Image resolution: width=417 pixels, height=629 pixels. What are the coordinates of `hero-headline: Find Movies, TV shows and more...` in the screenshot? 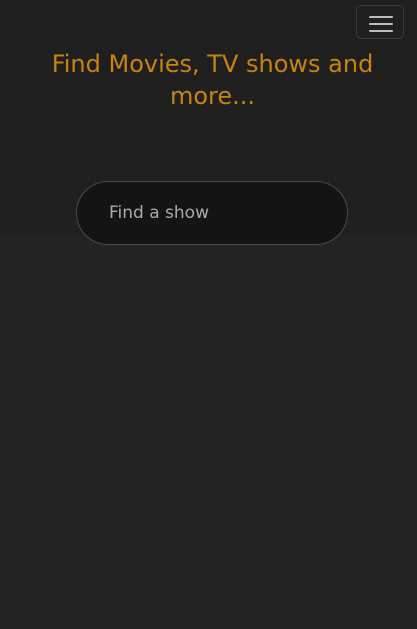 It's located at (212, 80).